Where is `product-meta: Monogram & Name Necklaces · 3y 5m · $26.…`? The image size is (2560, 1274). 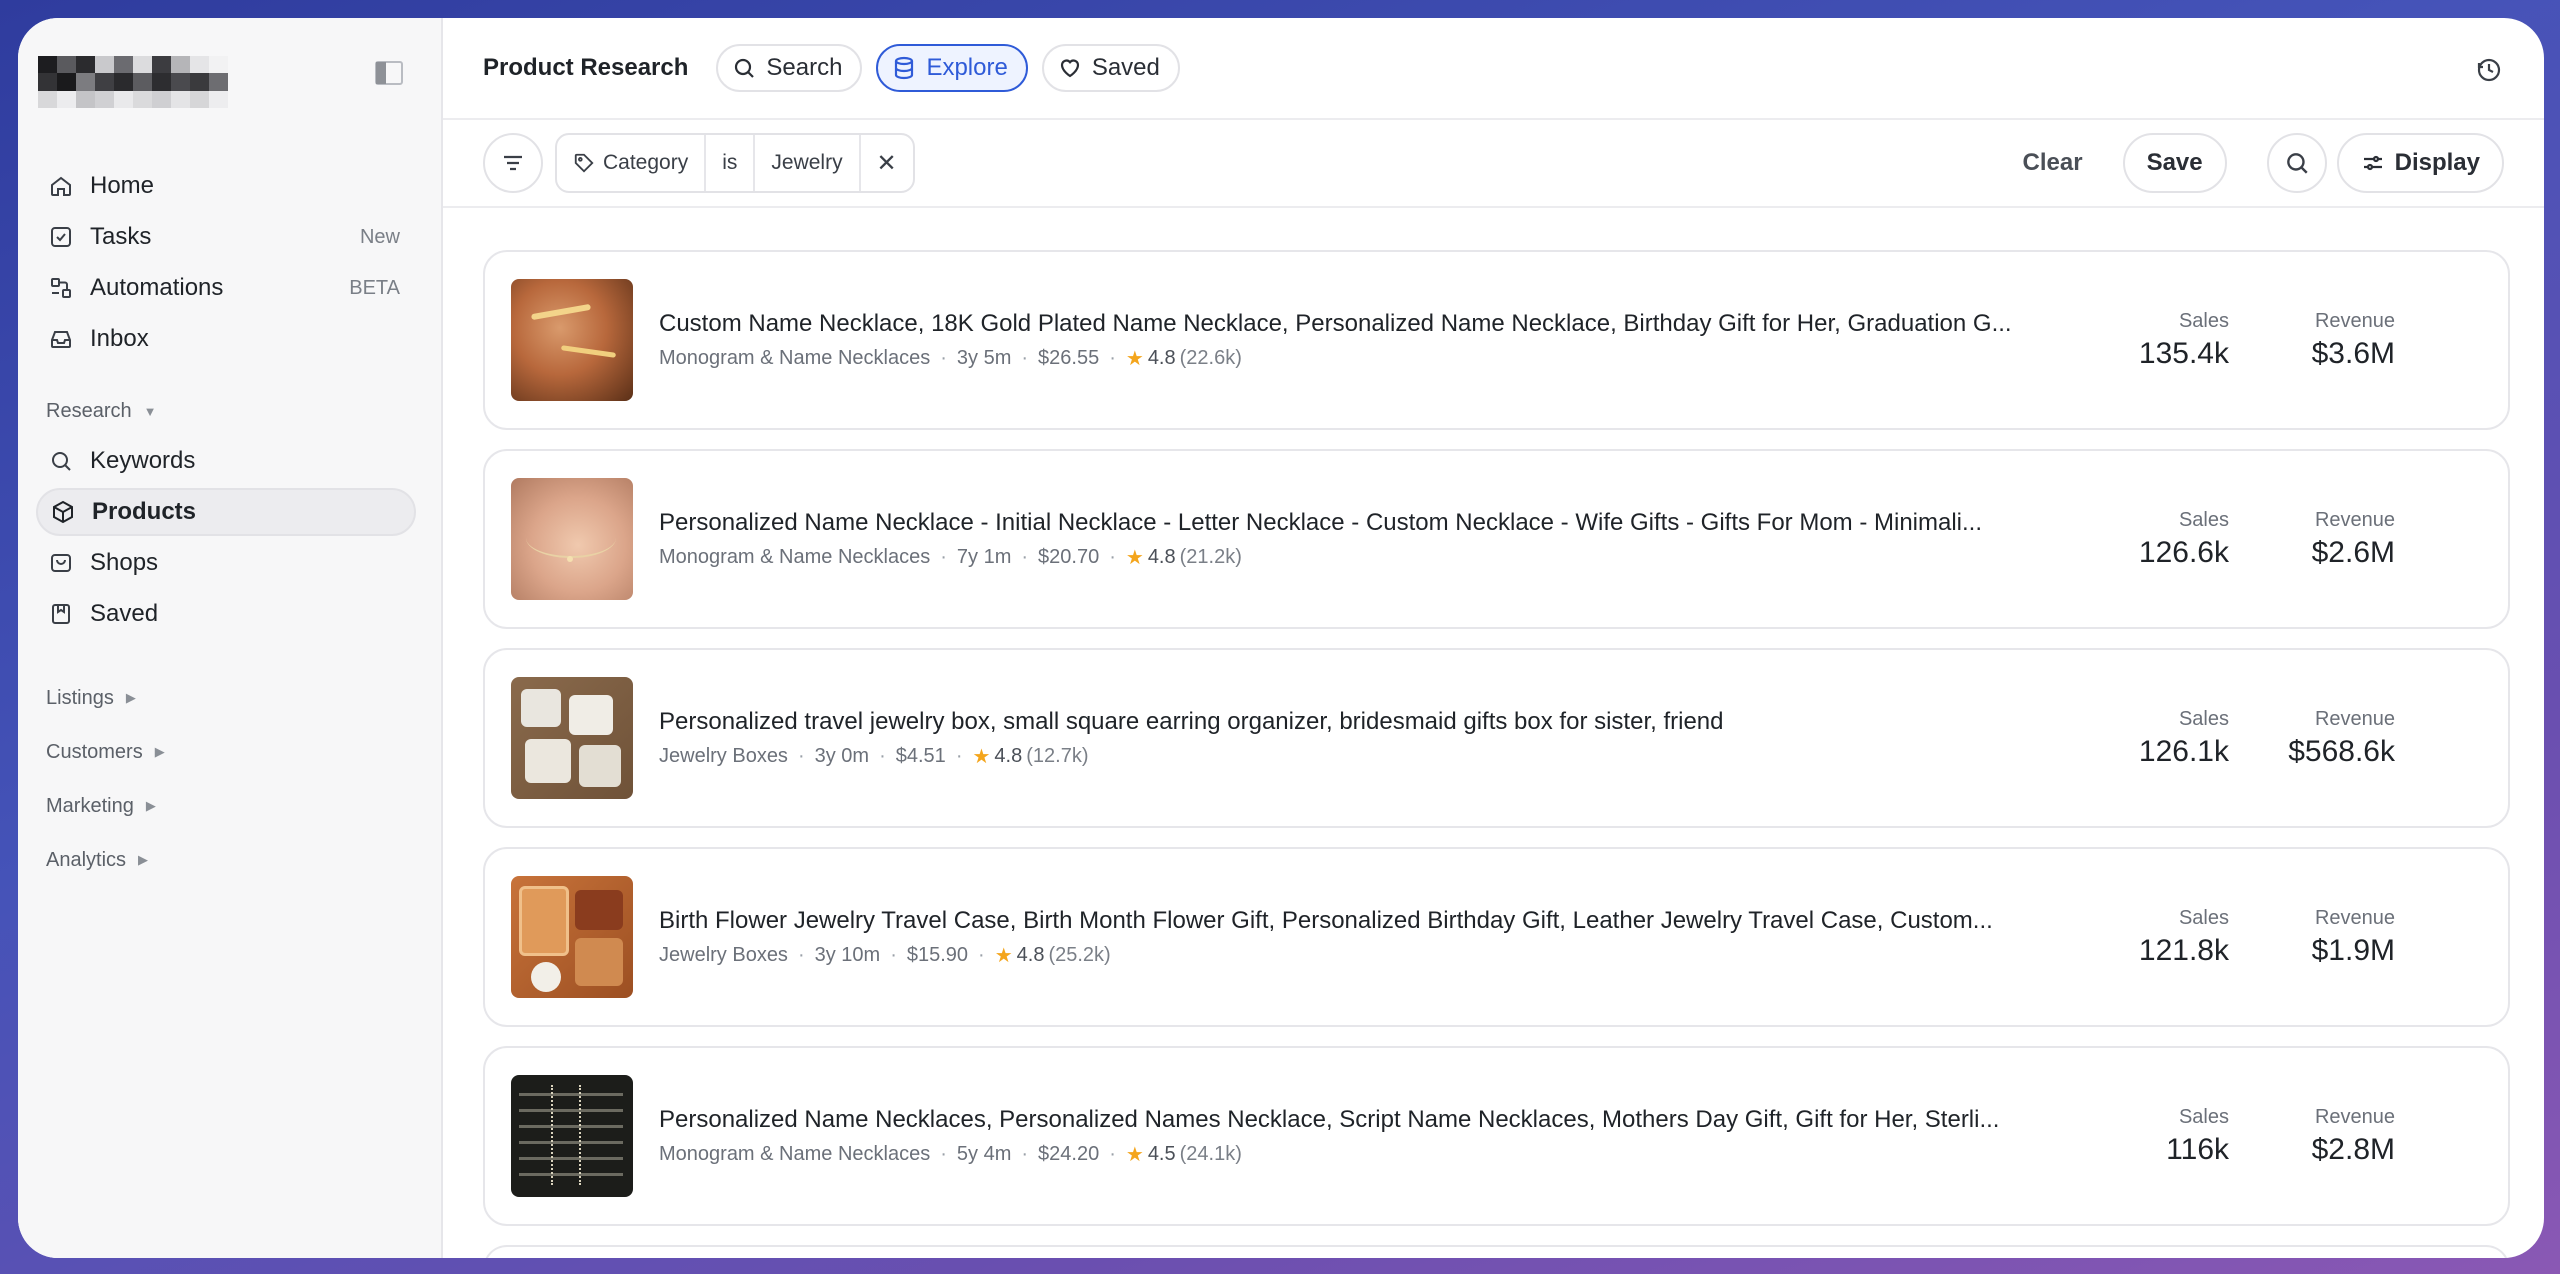 product-meta: Monogram & Name Necklaces · 3y 5m · $26.… is located at coordinates (1364, 358).